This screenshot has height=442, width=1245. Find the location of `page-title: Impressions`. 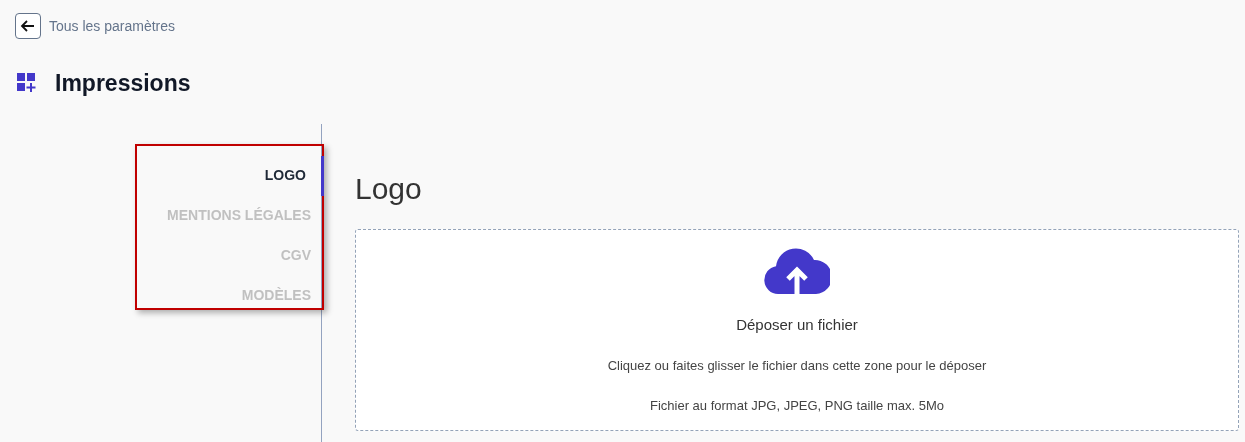

page-title: Impressions is located at coordinates (123, 83).